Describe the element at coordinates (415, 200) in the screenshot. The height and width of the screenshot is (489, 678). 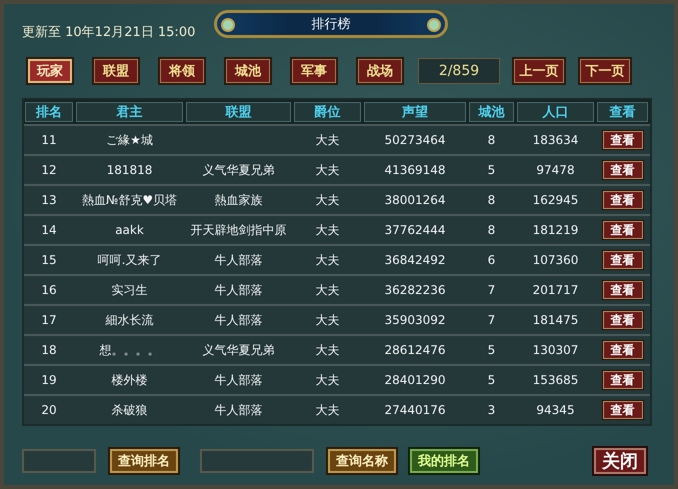
I see `table-cell: 38001264` at that location.